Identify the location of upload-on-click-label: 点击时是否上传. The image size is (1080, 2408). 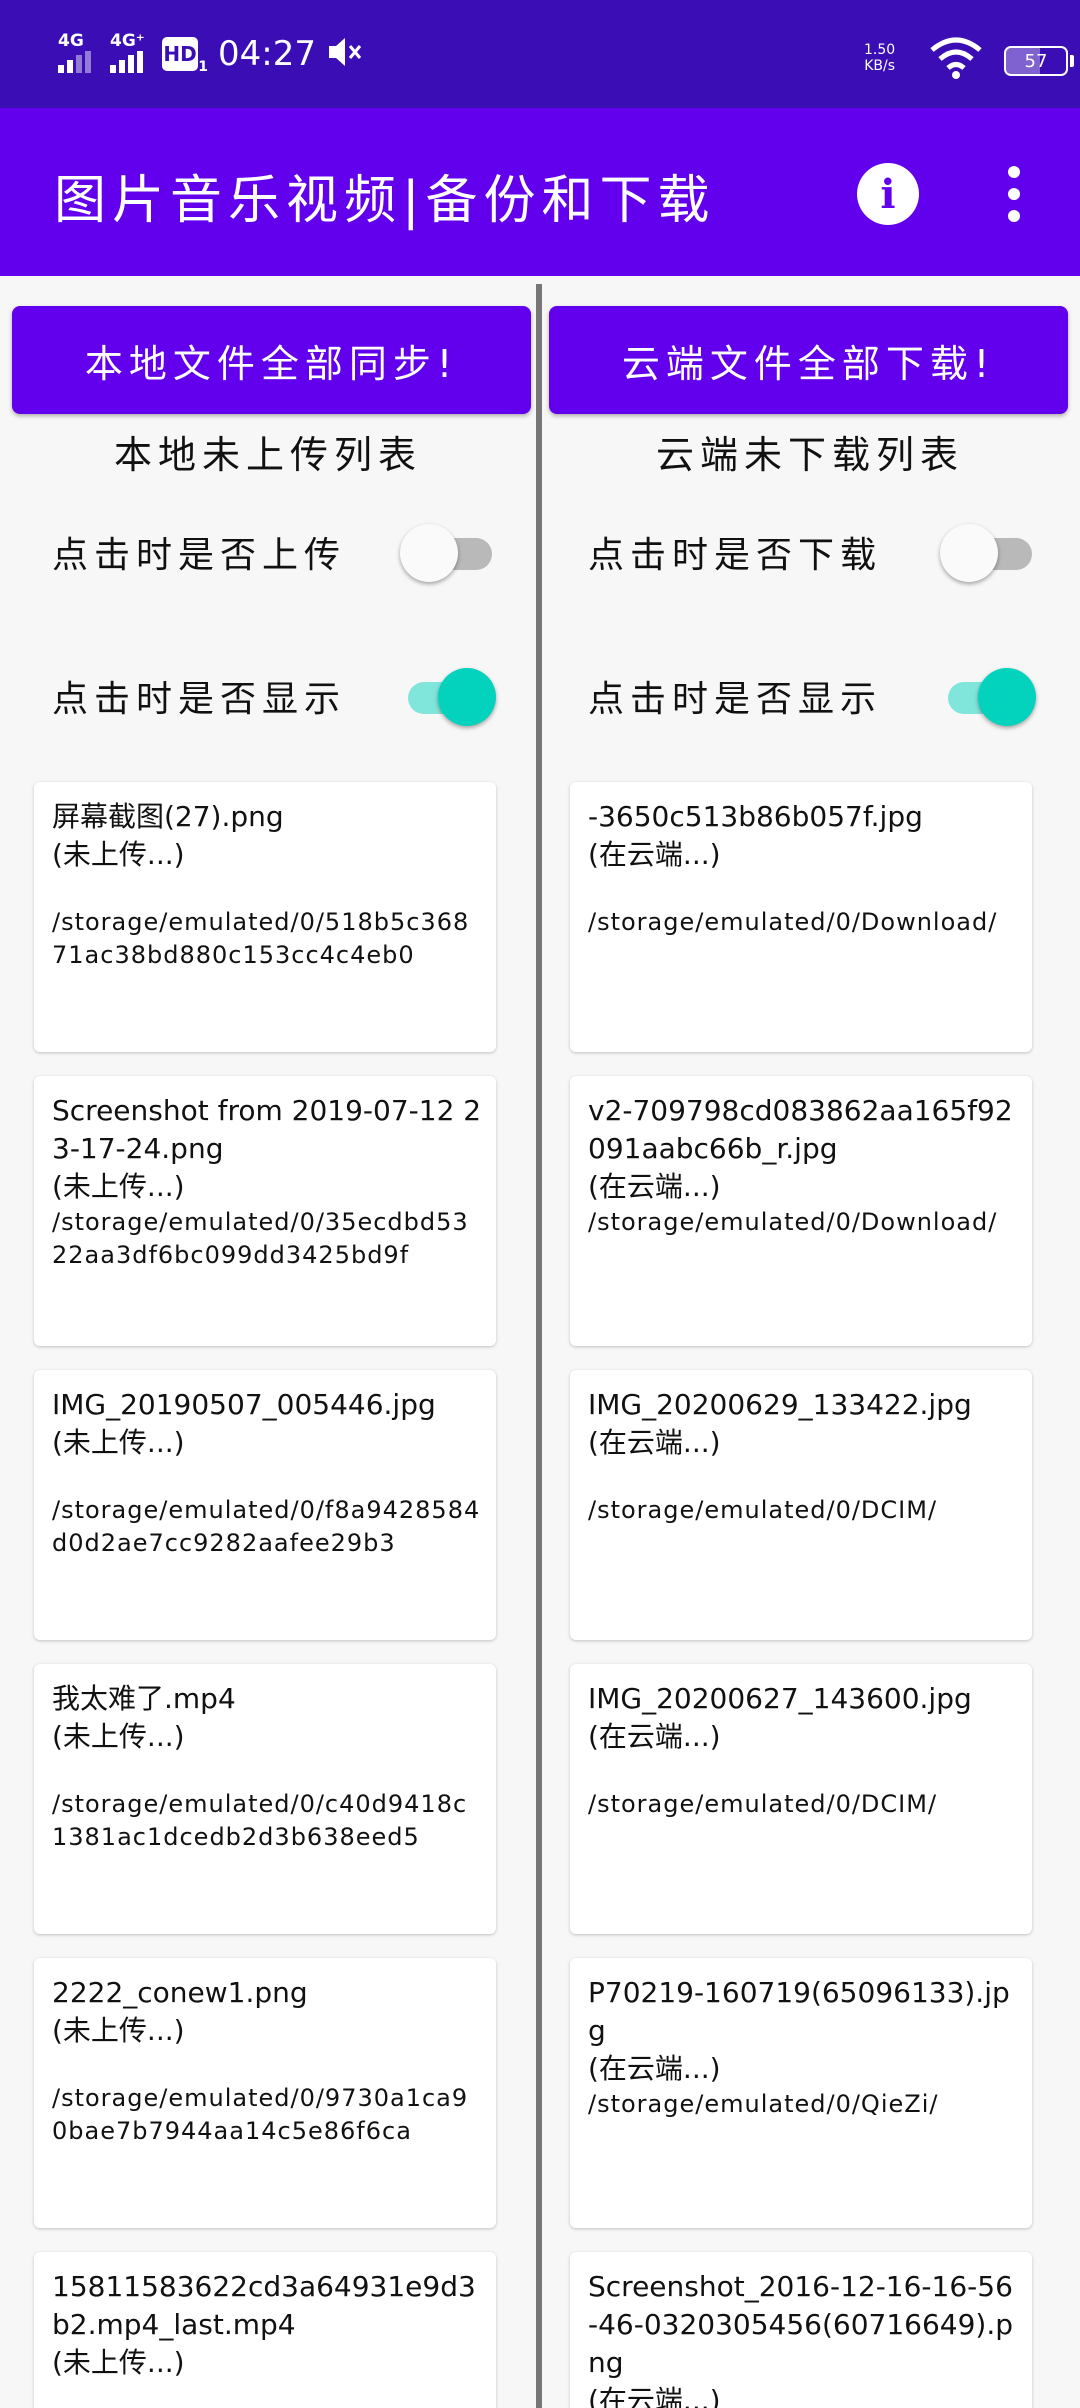
(199, 555).